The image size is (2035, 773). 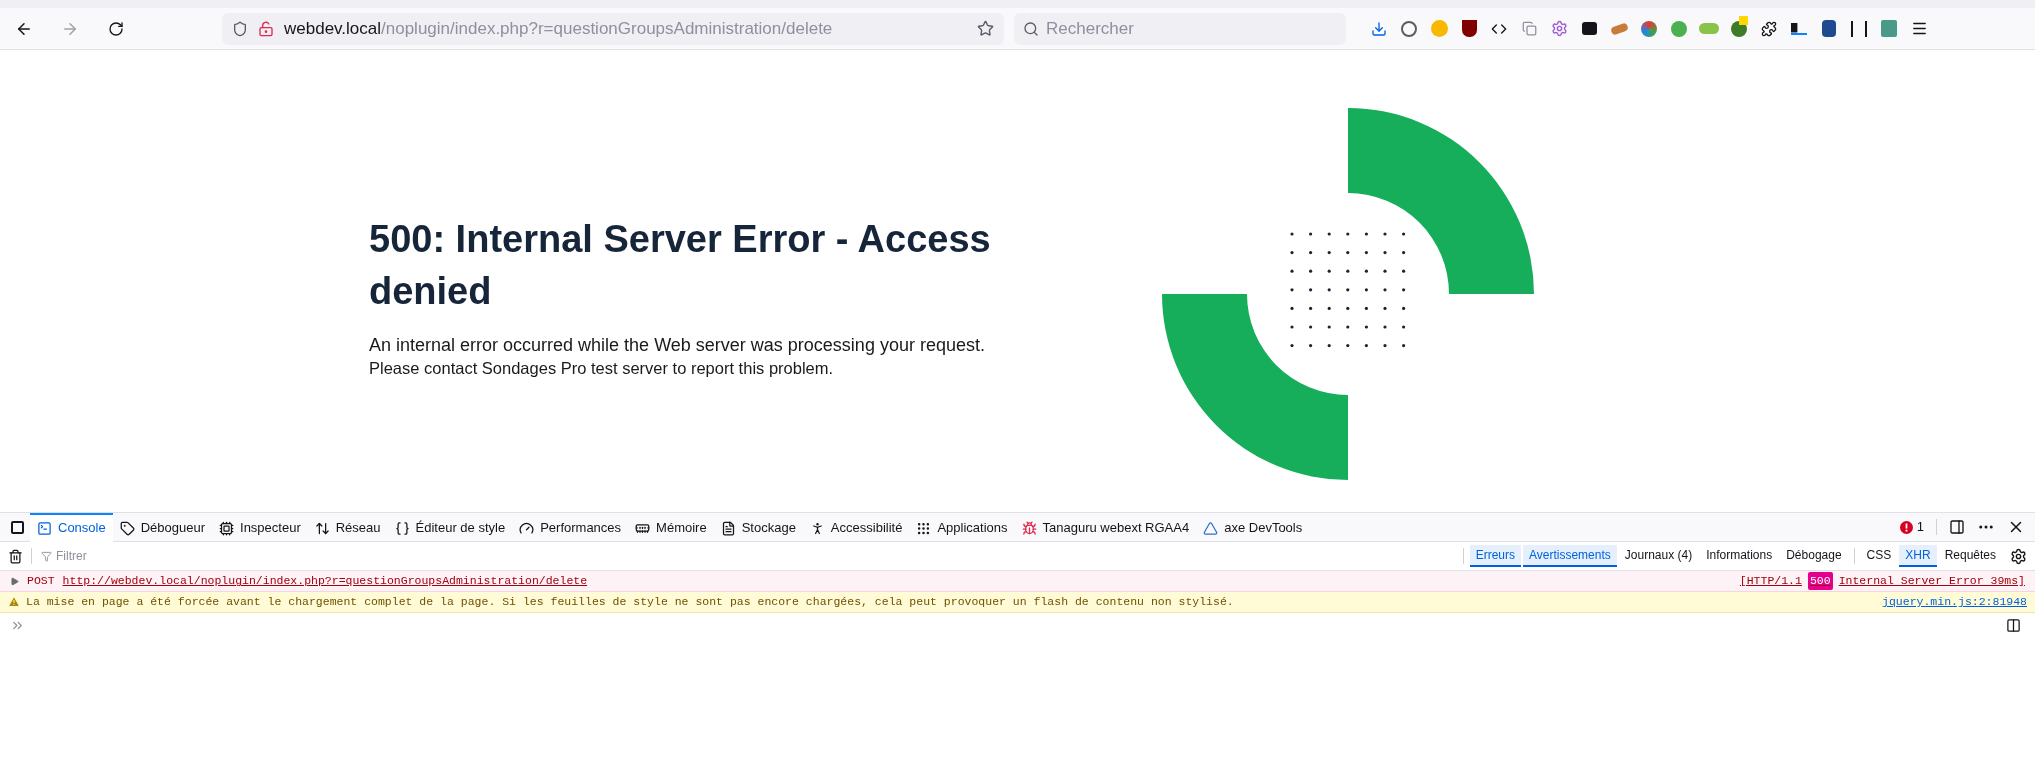 I want to click on expand-arrow-icon, so click(x=14, y=581).